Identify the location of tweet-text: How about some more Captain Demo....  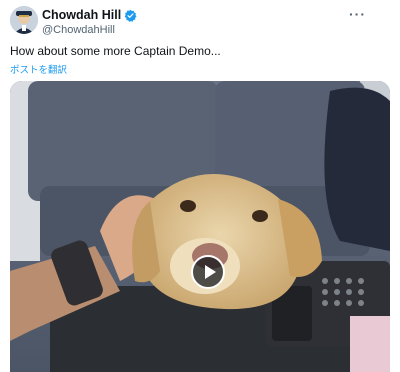
(115, 51).